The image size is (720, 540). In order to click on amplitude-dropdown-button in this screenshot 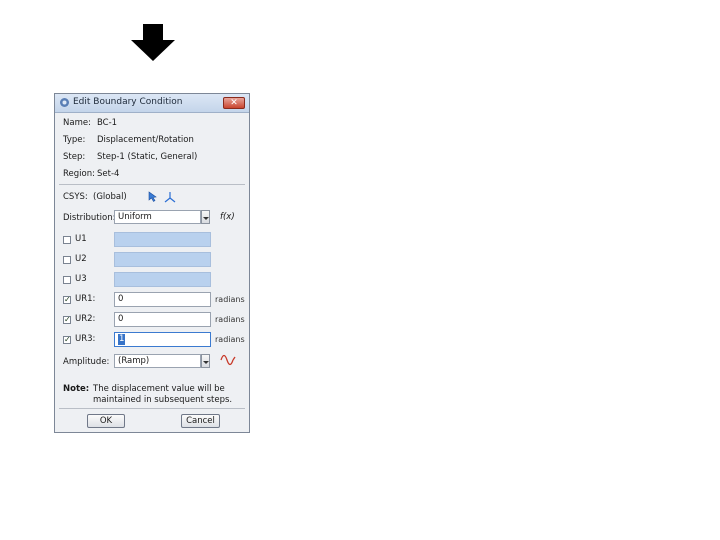, I will do `click(205, 361)`.